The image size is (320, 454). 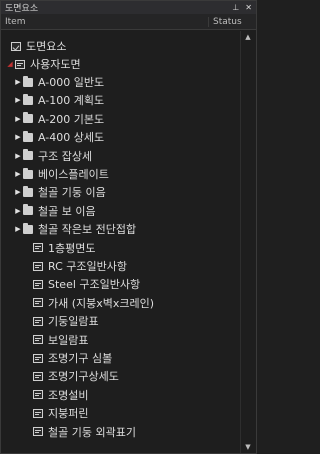 What do you see at coordinates (73, 174) in the screenshot?
I see `tree-item-label: 베이스플레이트` at bounding box center [73, 174].